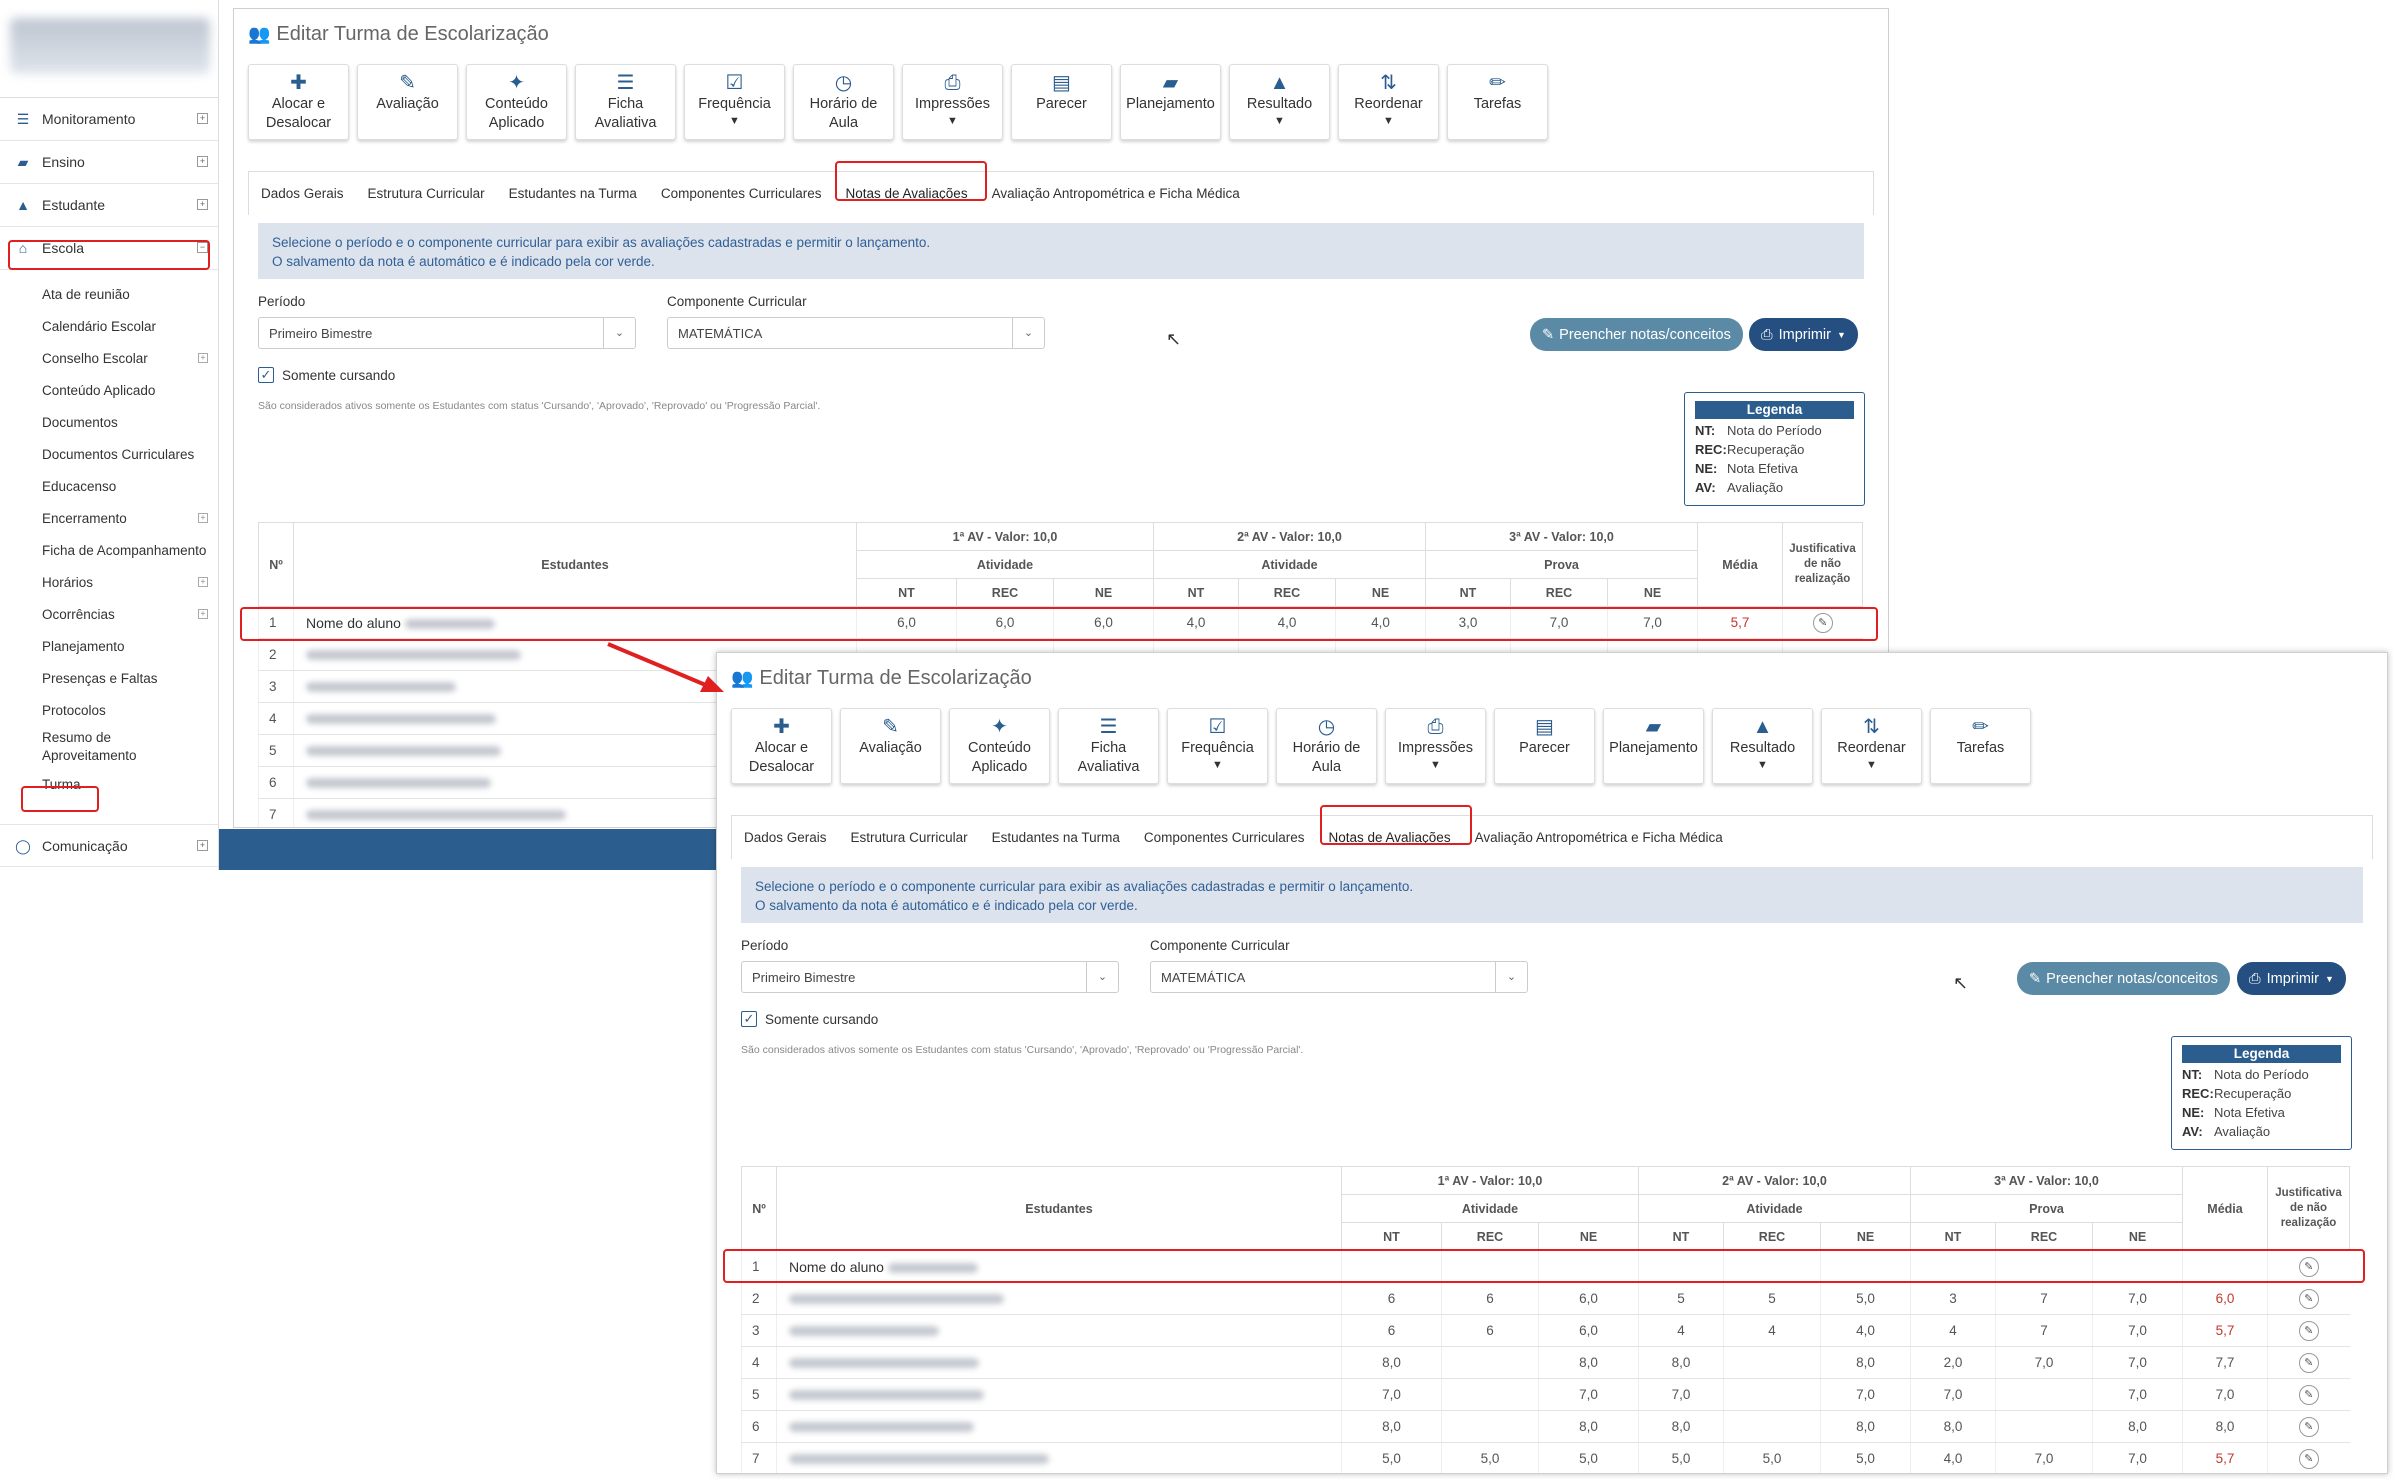 The image size is (2393, 1479). Describe the element at coordinates (109, 486) in the screenshot. I see `sidebar-subitem: Educacenso` at that location.